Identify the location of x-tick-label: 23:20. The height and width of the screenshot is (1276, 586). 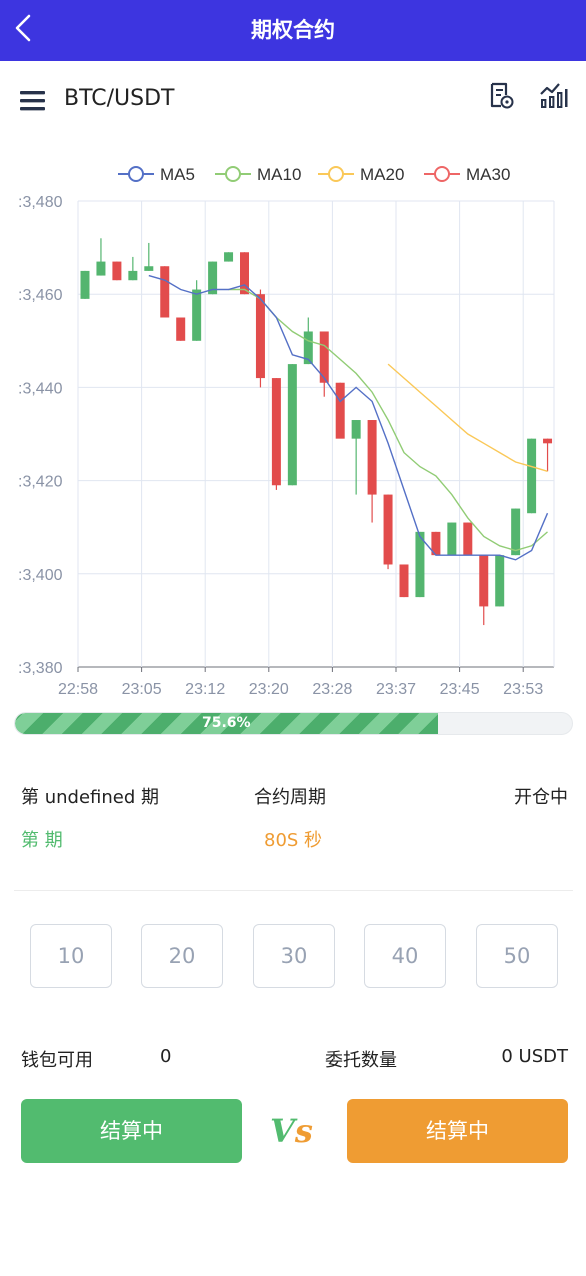
(269, 689).